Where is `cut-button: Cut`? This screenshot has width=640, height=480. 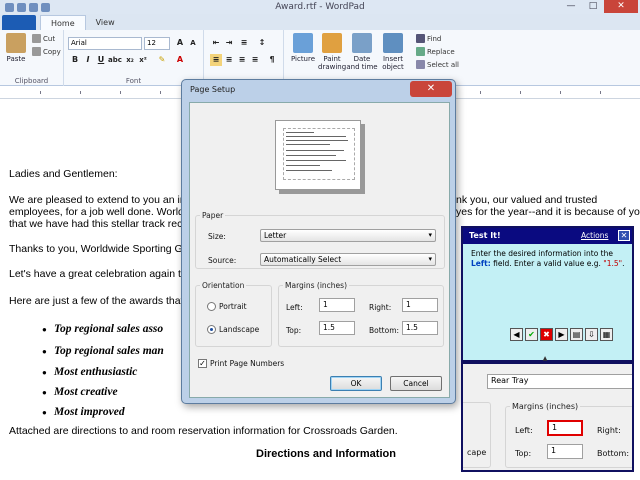
cut-button: Cut is located at coordinates (43, 38).